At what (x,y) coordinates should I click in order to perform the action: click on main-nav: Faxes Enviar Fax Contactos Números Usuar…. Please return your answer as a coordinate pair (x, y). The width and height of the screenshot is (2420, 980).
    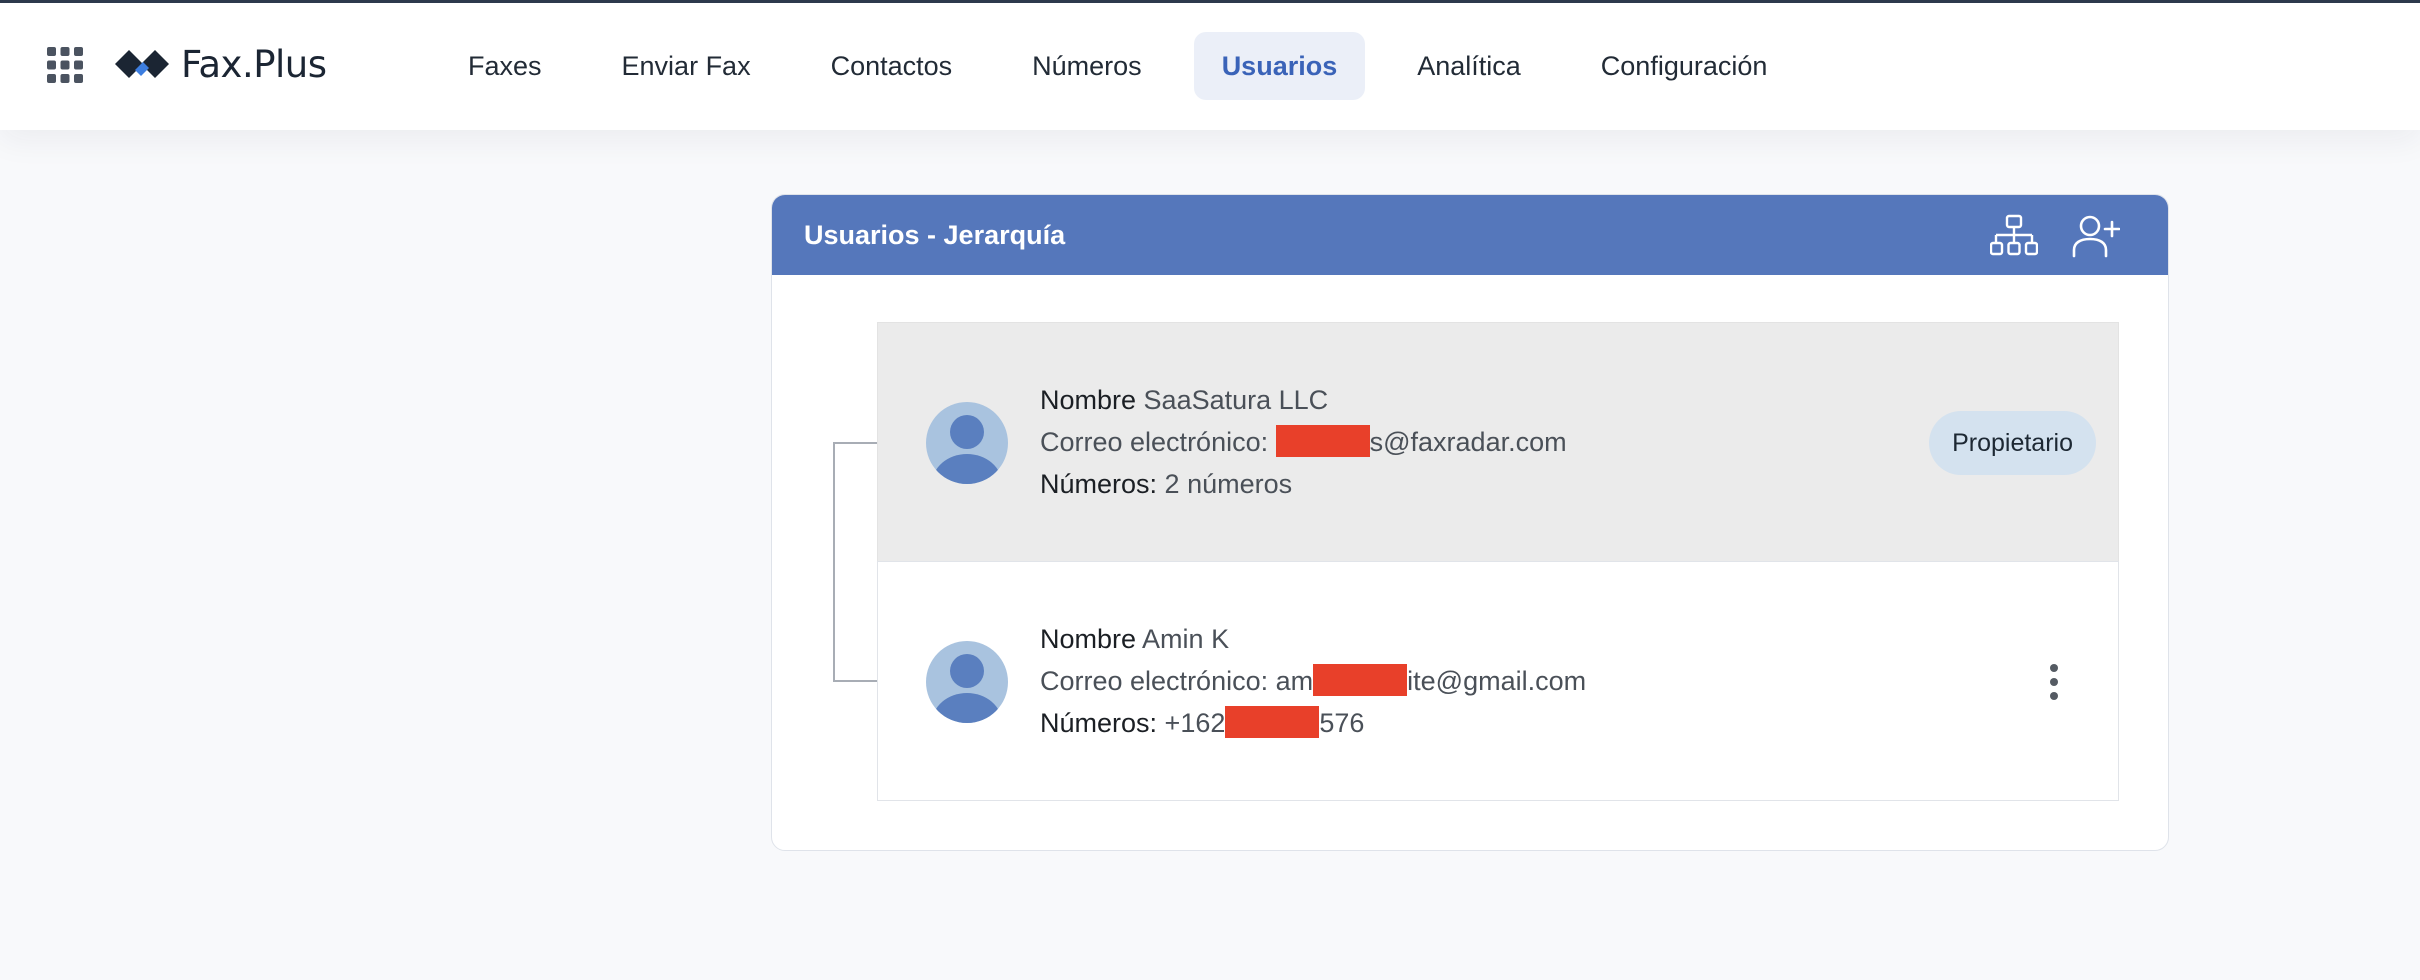
    Looking at the image, I should click on (1129, 66).